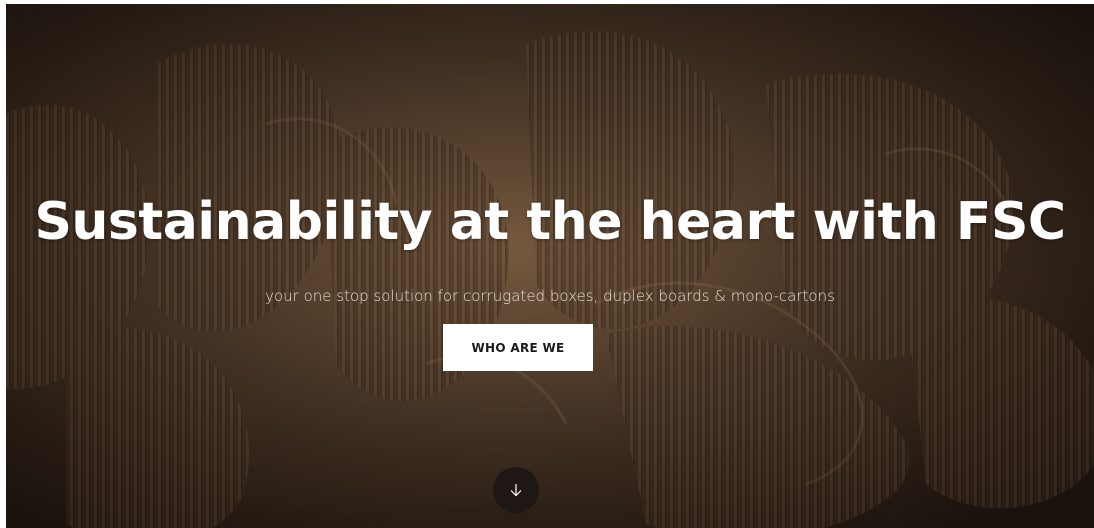 The image size is (1094, 528). I want to click on hero-headline: Sustainability at the heart with FSC, so click(550, 222).